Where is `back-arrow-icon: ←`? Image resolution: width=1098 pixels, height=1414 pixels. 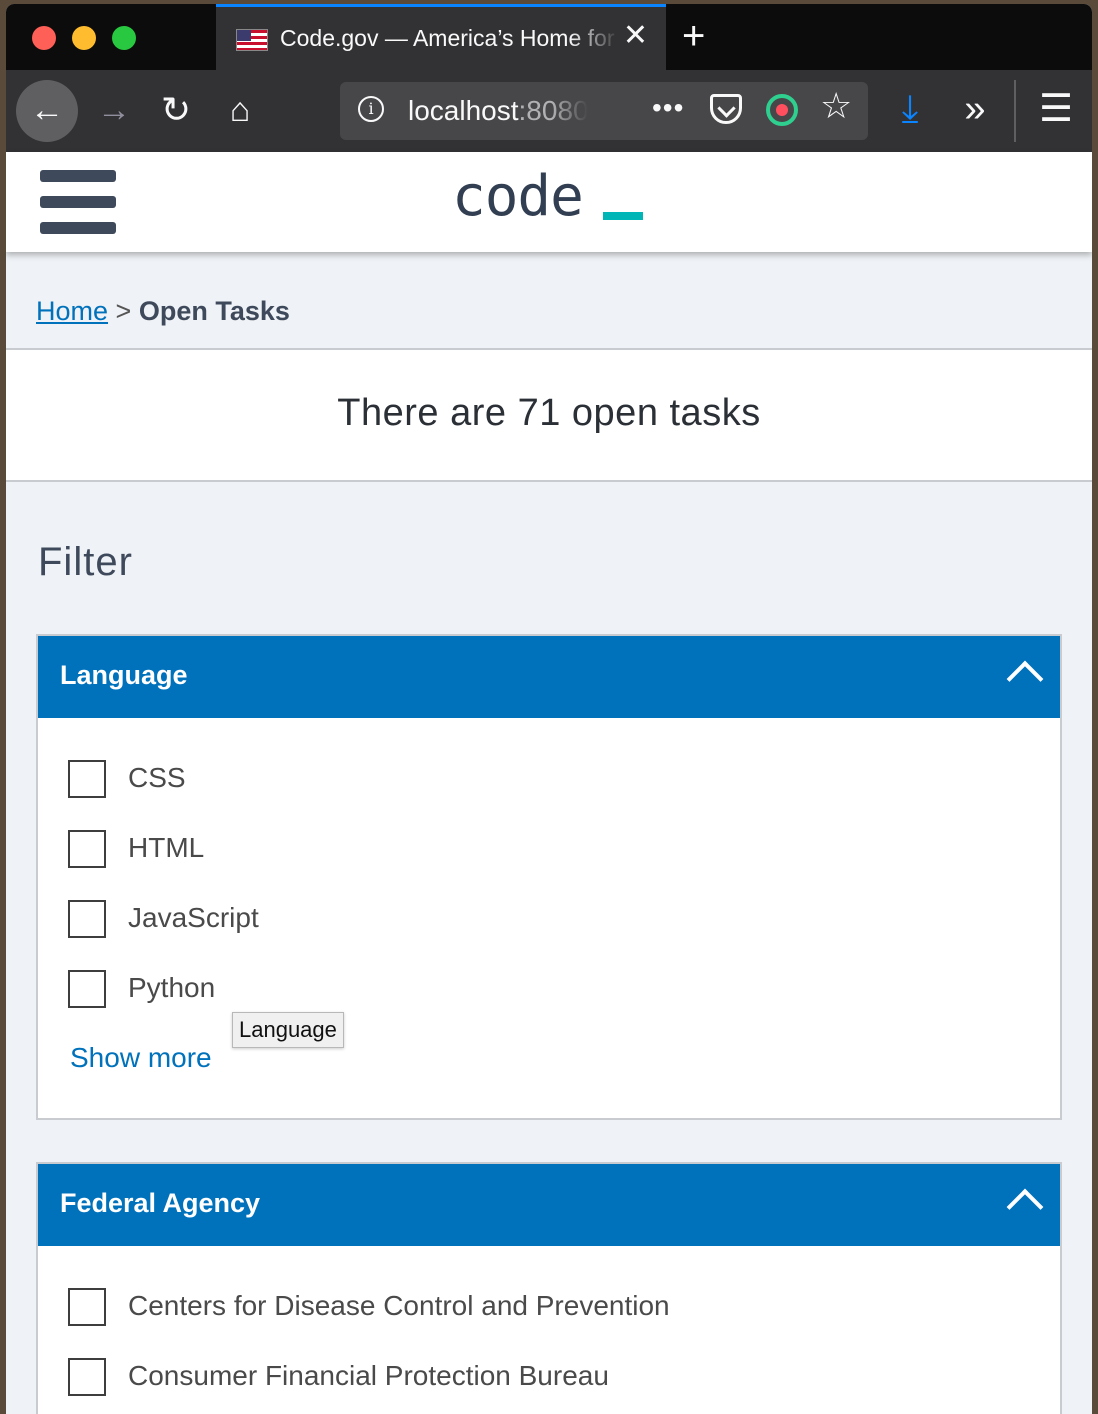 back-arrow-icon: ← is located at coordinates (47, 111).